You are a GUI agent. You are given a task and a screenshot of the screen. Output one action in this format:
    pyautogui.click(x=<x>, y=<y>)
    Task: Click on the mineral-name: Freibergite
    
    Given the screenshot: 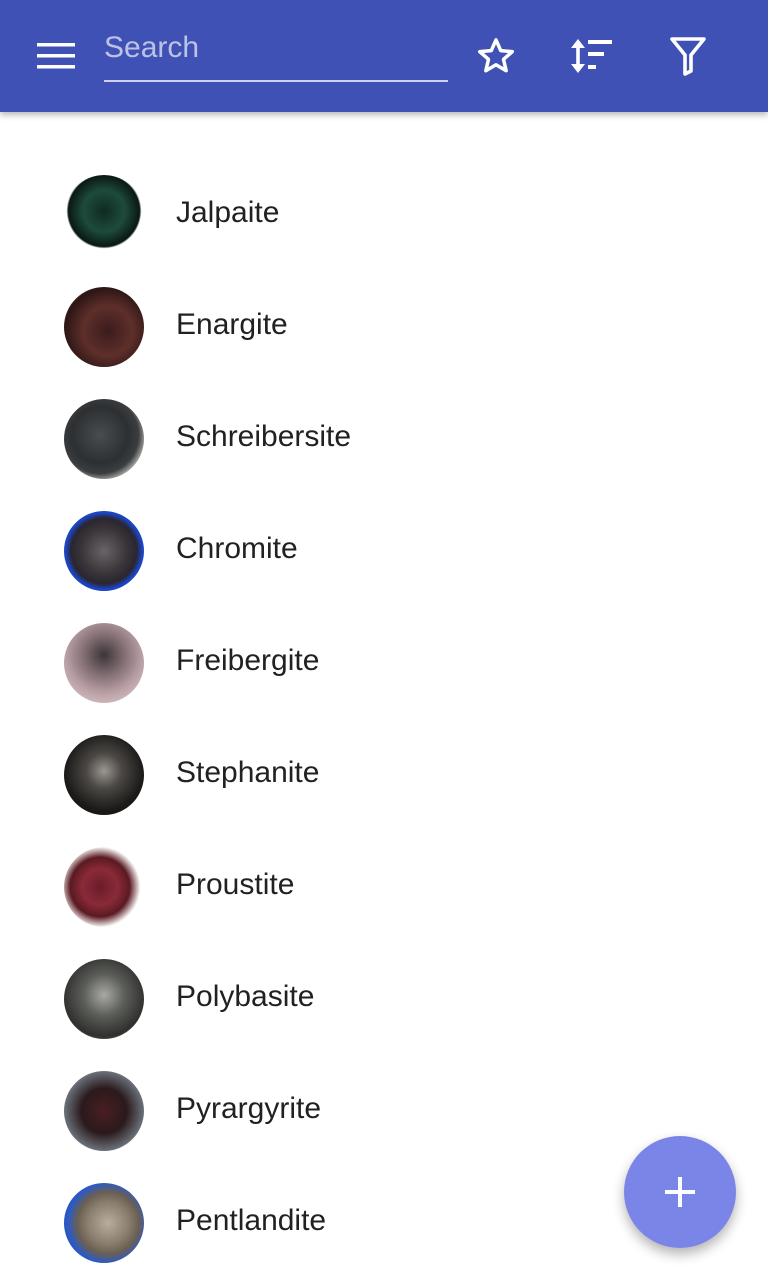 What is the action you would take?
    pyautogui.click(x=248, y=660)
    